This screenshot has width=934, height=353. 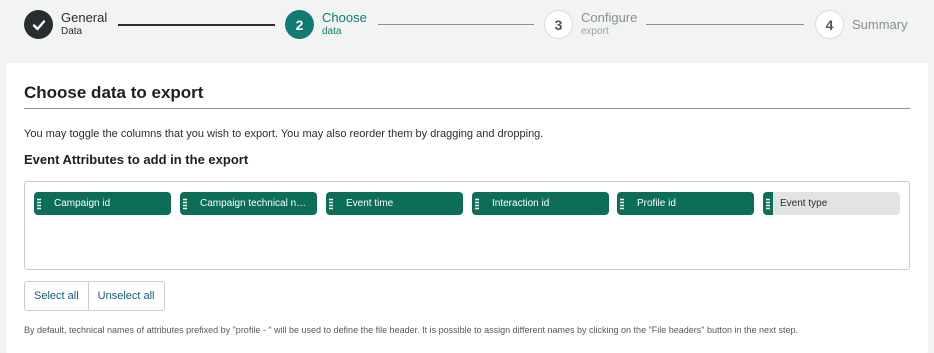 I want to click on step-configure-export: 3 Configure export, so click(x=590, y=24).